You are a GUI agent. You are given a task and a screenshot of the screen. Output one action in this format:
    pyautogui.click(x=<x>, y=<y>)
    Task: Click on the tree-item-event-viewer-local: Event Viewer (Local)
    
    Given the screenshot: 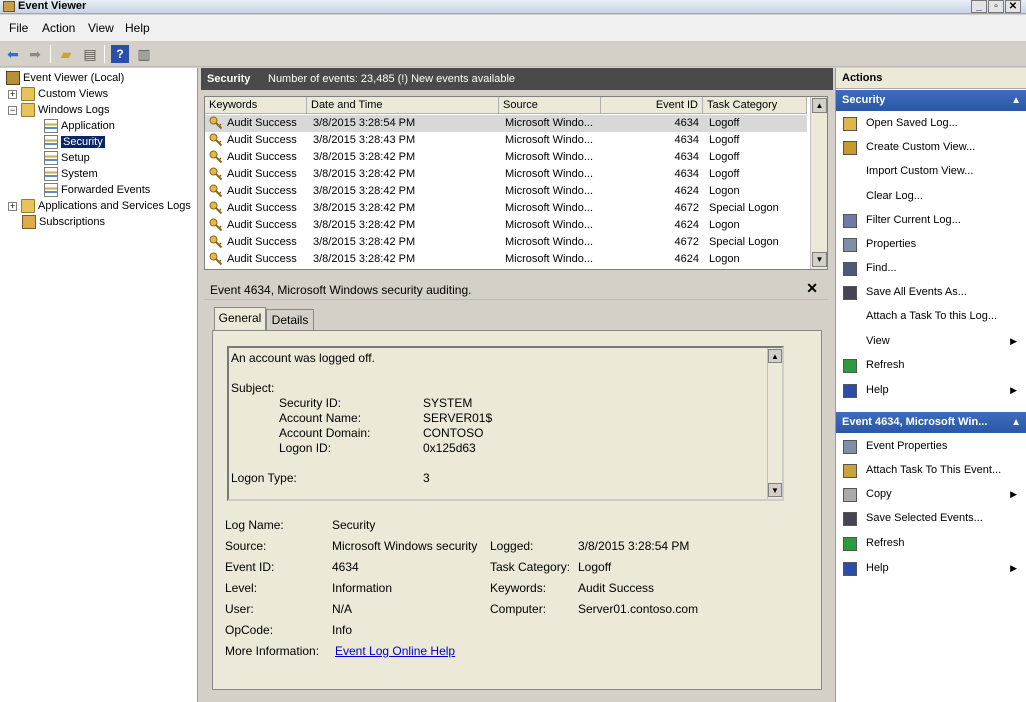 What is the action you would take?
    pyautogui.click(x=65, y=78)
    